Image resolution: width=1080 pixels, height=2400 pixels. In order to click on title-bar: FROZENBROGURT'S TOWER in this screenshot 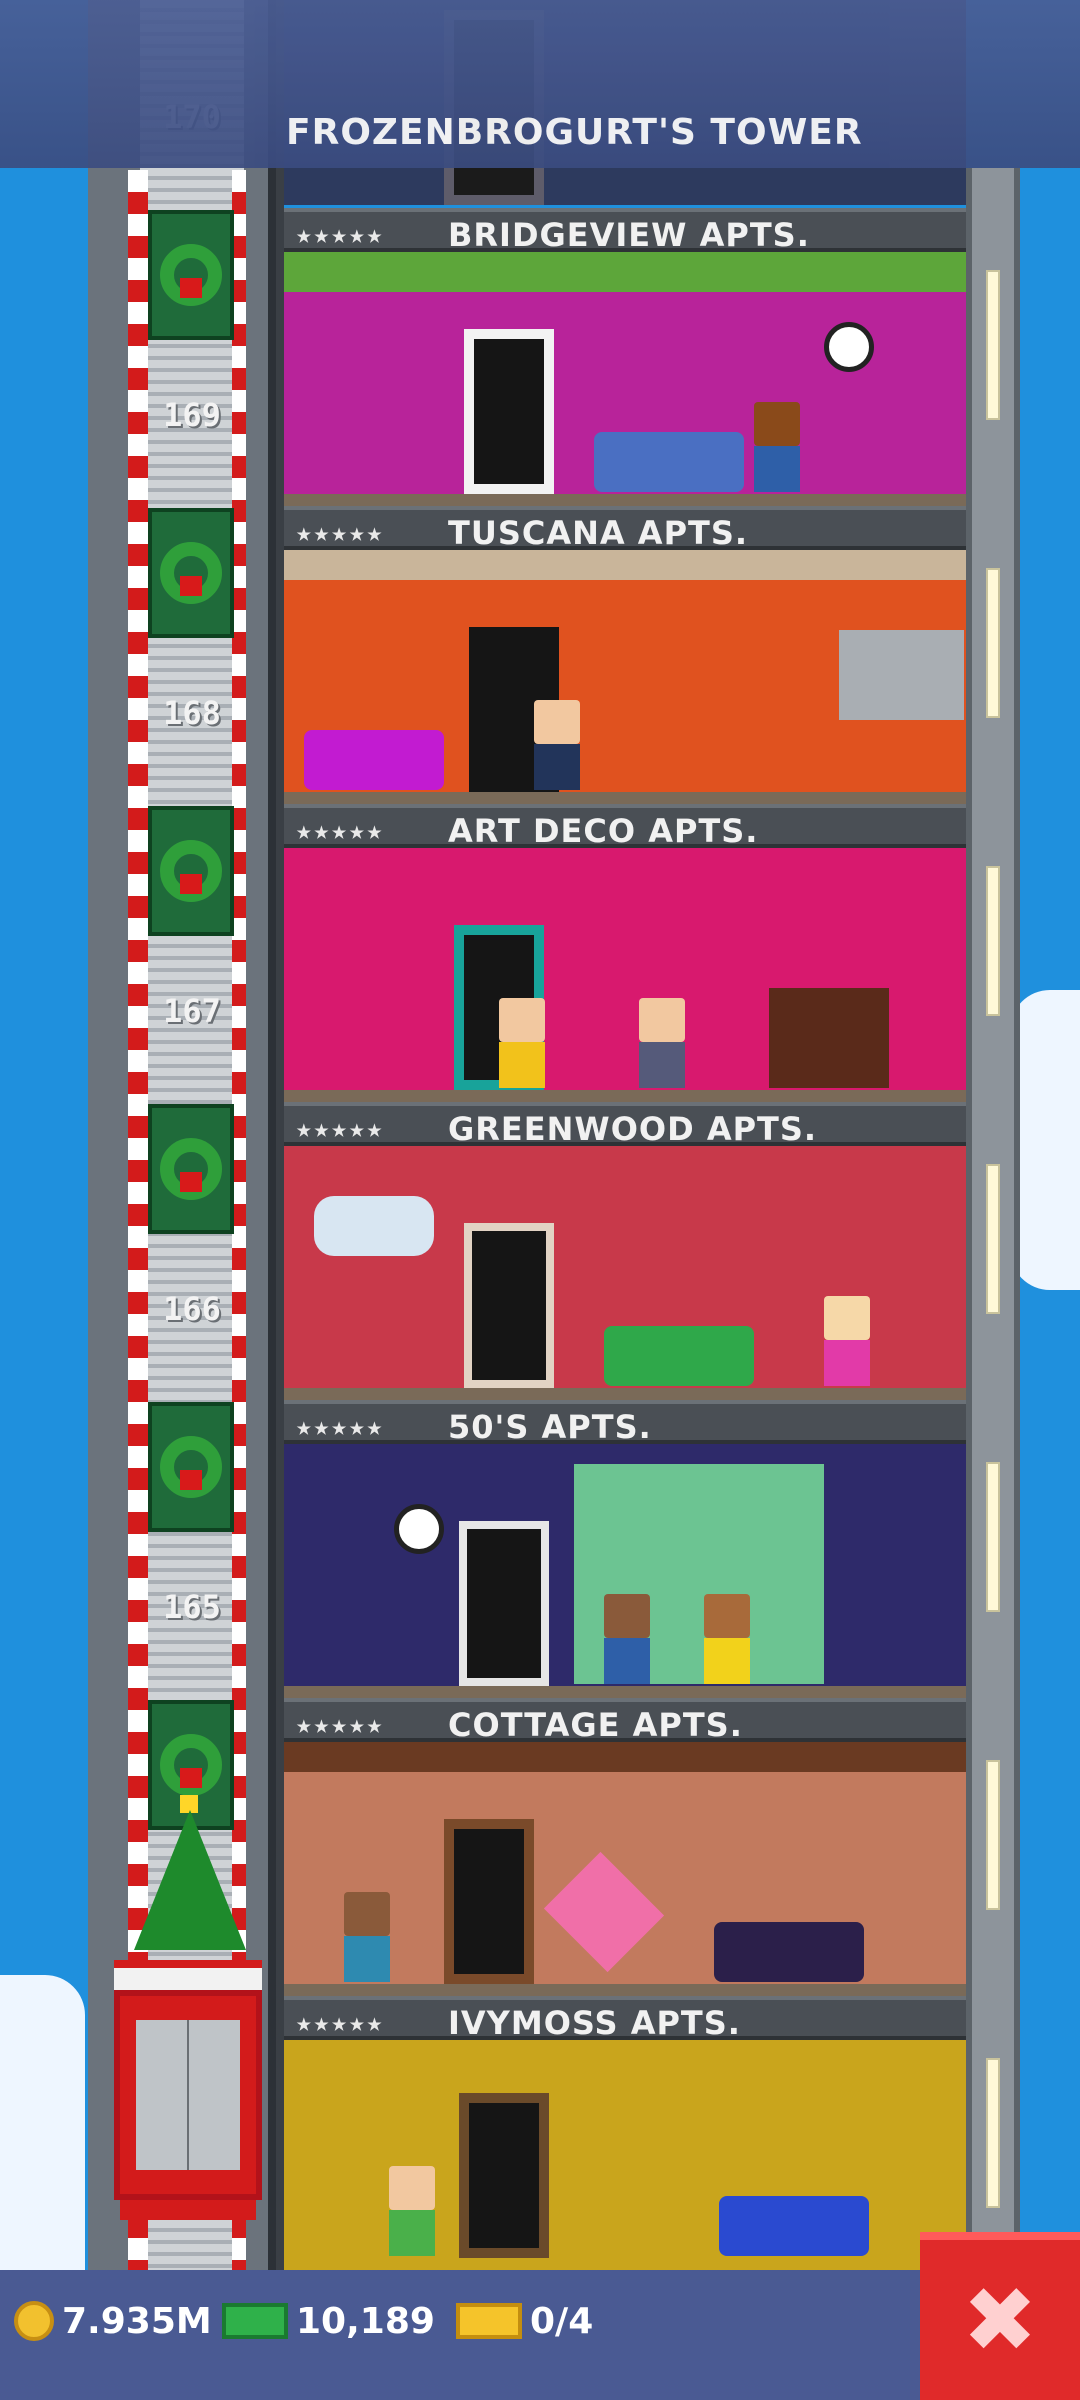, I will do `click(540, 84)`.